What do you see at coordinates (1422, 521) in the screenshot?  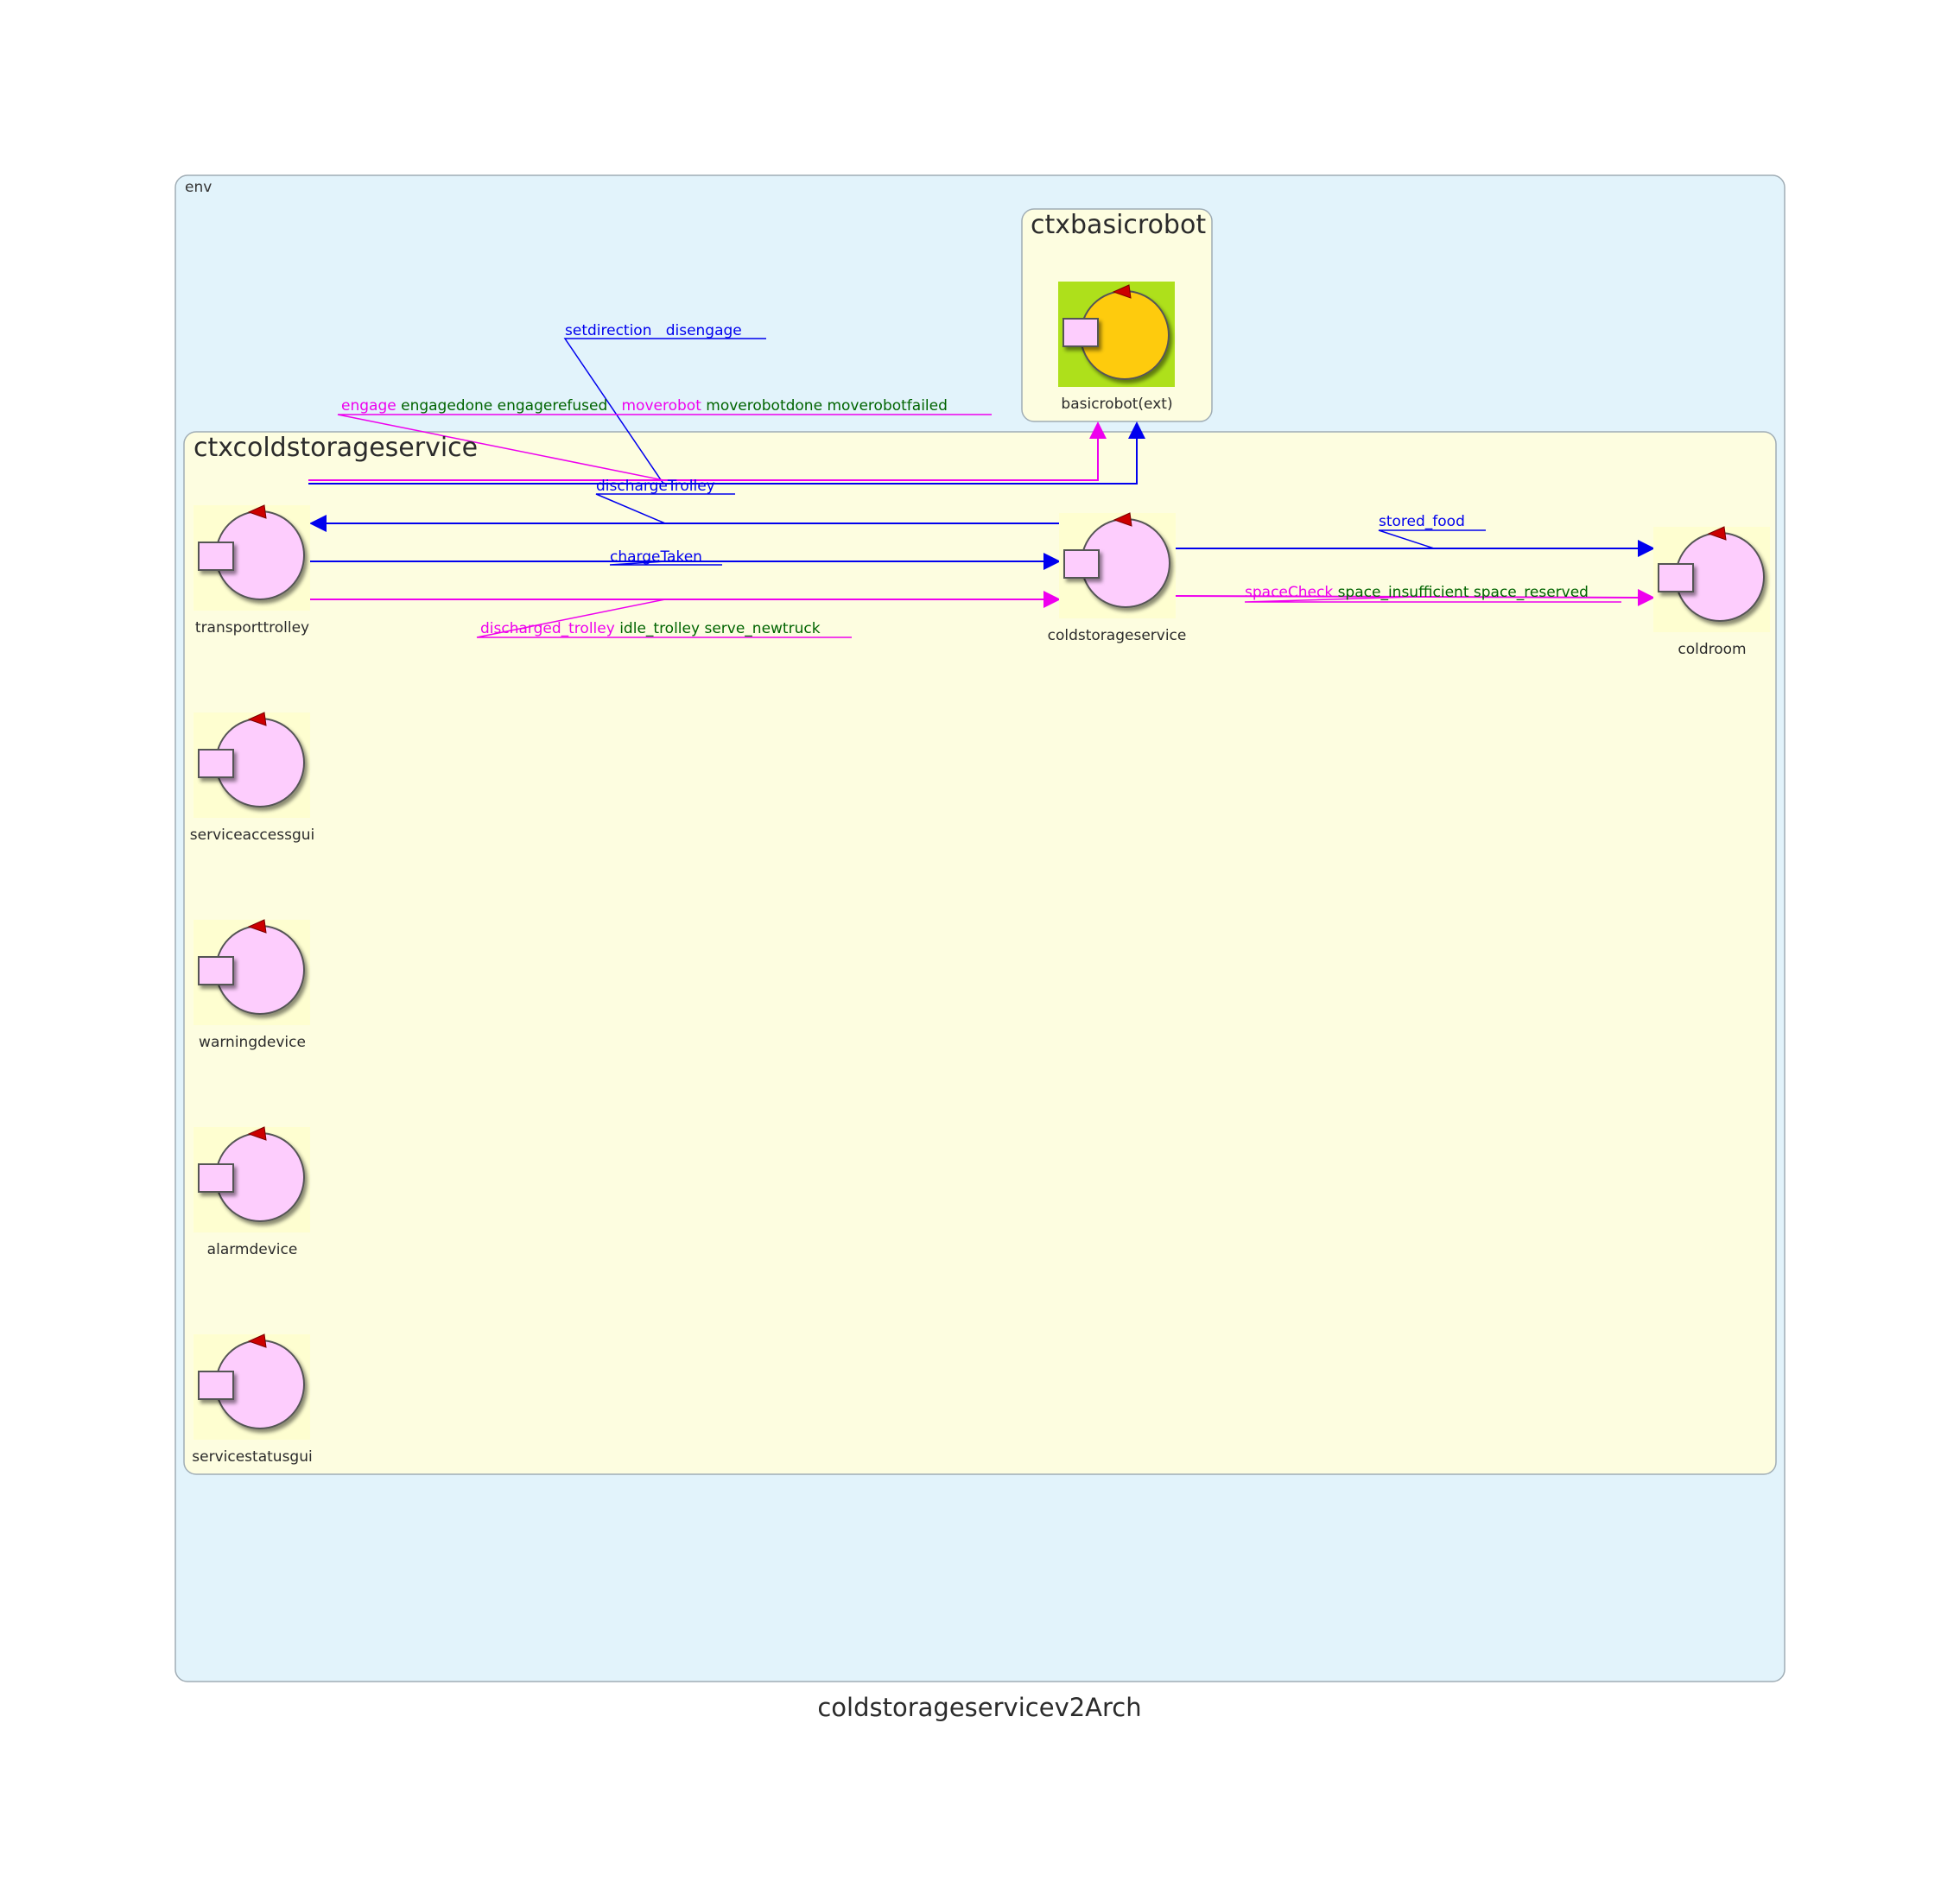 I see `label-stored-food: stored_food` at bounding box center [1422, 521].